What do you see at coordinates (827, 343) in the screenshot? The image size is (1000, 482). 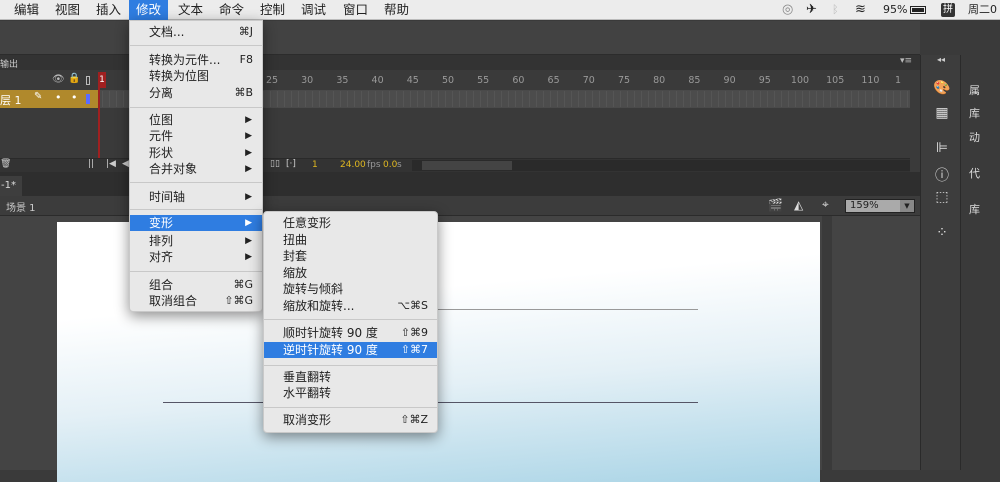 I see `stage-scrollbar` at bounding box center [827, 343].